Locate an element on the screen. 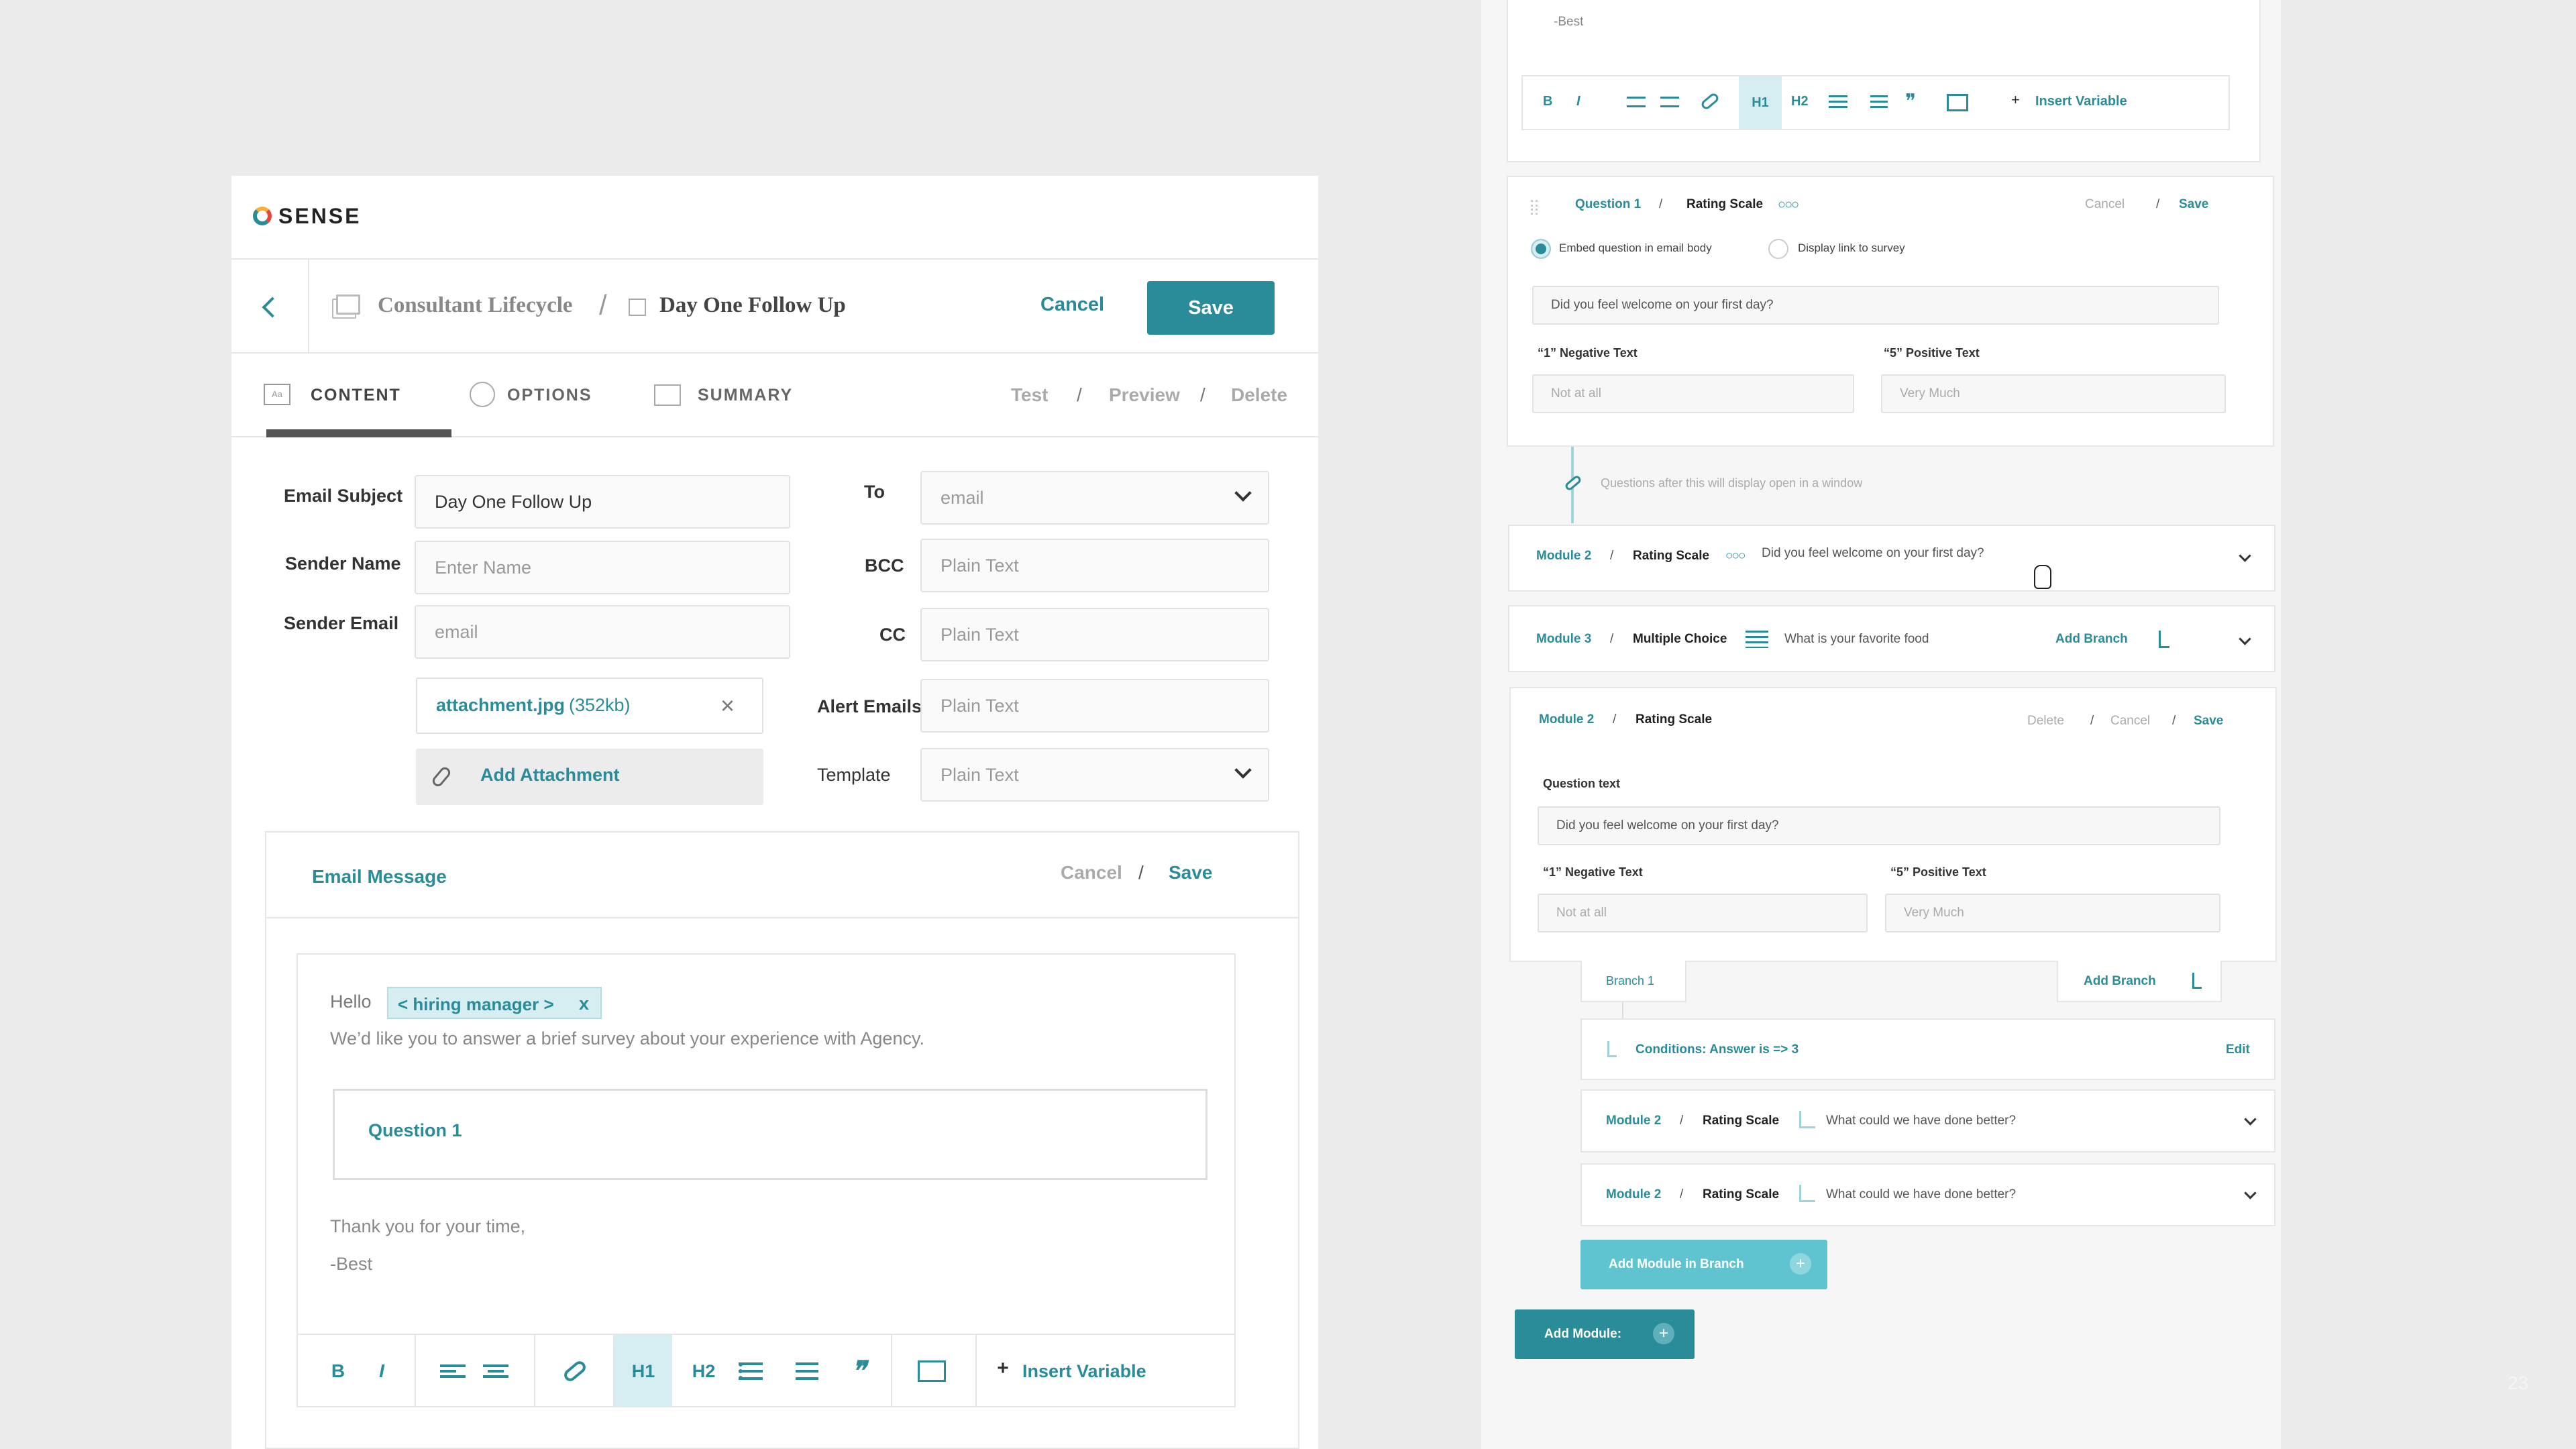 The width and height of the screenshot is (2576, 1449). radio-link is located at coordinates (1778, 249).